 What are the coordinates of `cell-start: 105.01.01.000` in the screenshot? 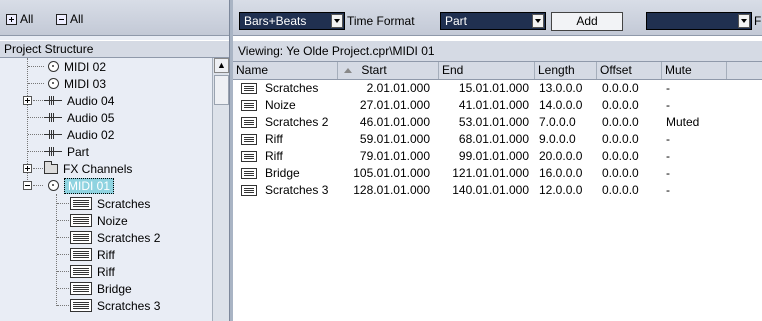 It's located at (391, 173).